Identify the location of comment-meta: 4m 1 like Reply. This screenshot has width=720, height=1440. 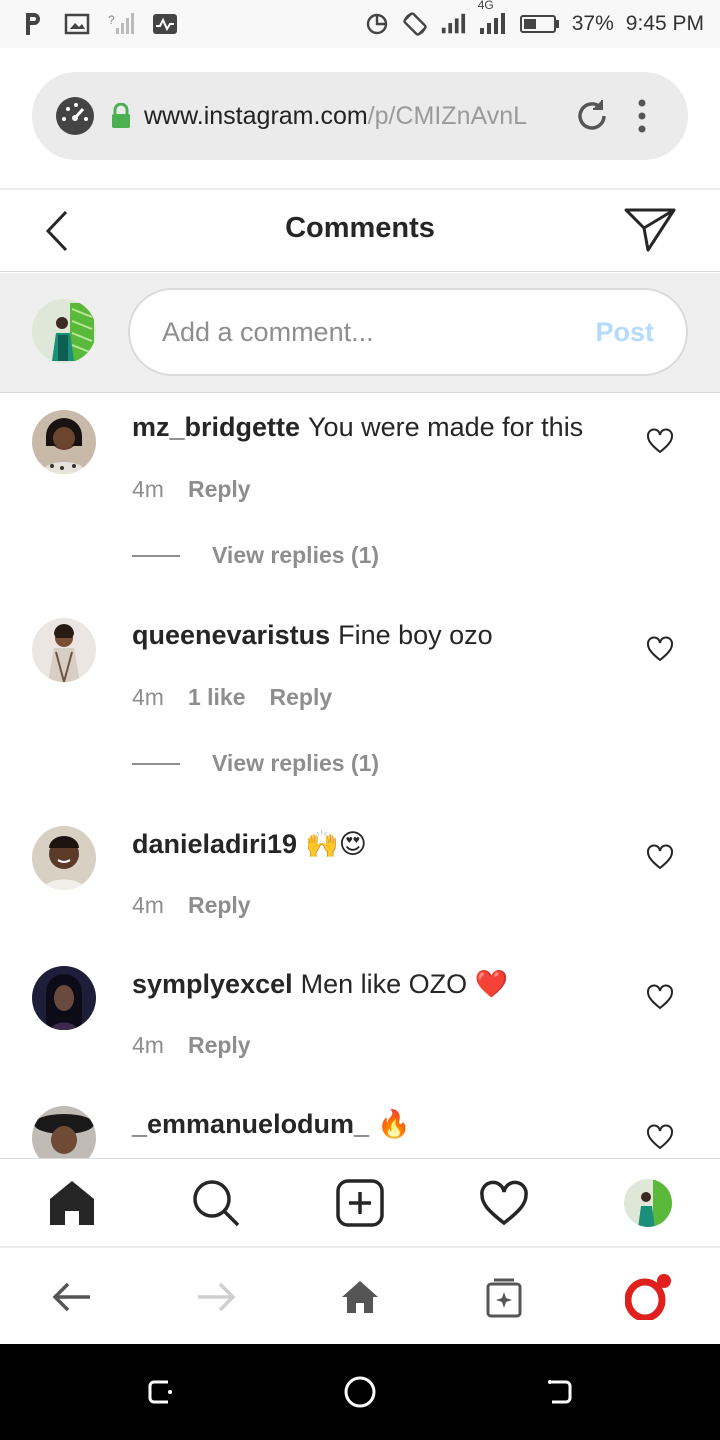
(232, 697).